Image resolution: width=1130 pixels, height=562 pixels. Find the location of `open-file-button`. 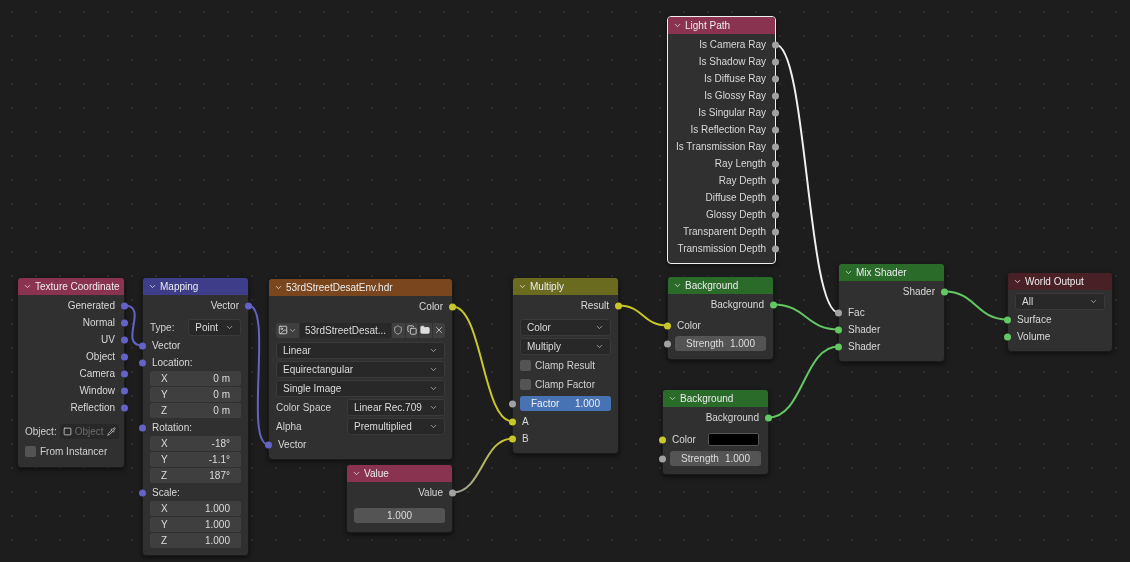

open-file-button is located at coordinates (425, 330).